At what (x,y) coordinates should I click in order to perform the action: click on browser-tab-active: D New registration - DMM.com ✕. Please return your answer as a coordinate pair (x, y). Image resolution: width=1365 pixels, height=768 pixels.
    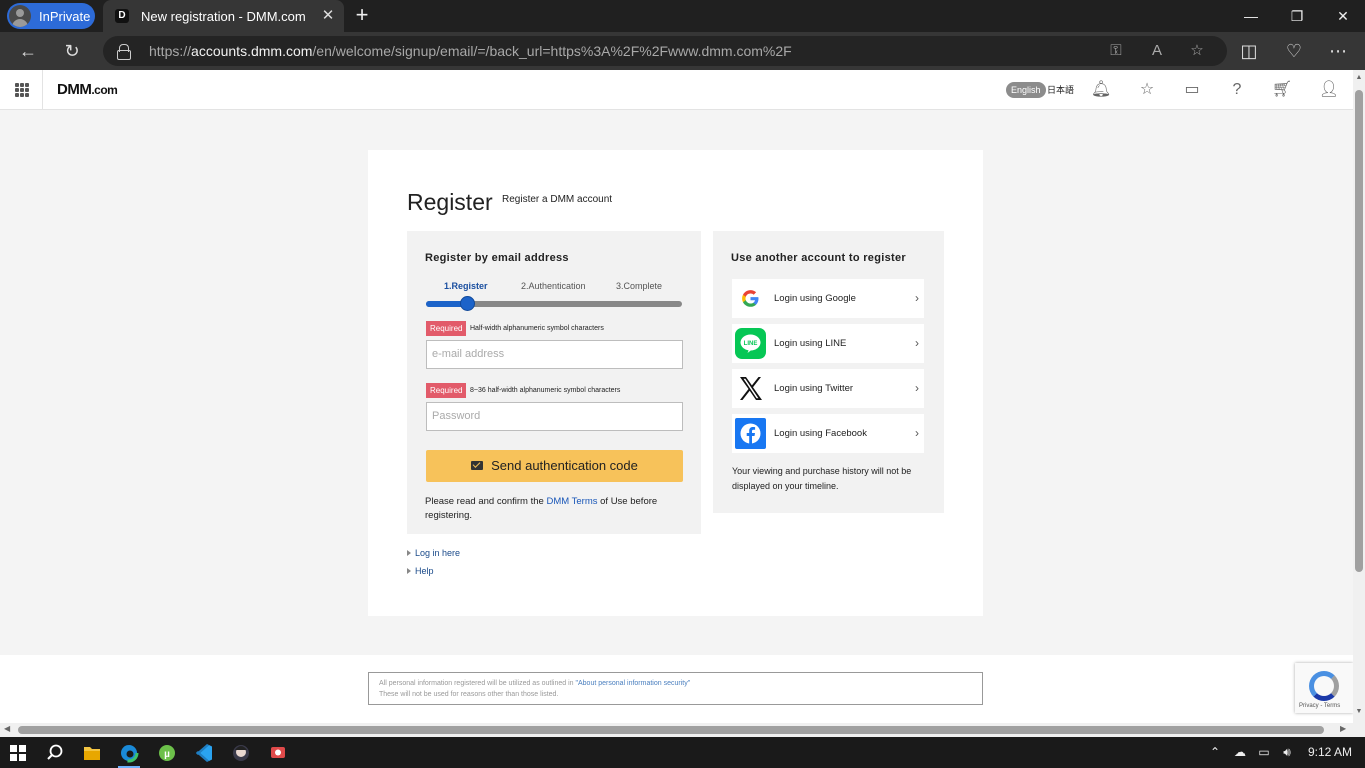
    Looking at the image, I should click on (223, 16).